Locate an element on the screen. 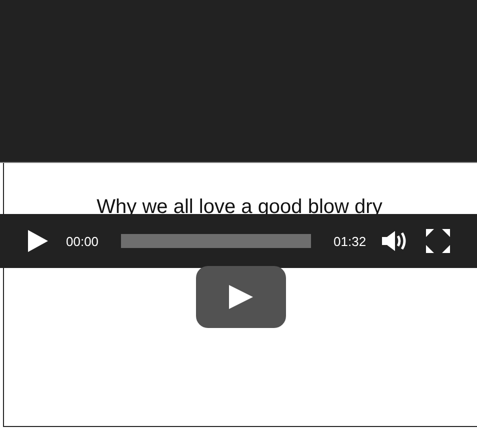 The height and width of the screenshot is (431, 477). play-button is located at coordinates (241, 297).